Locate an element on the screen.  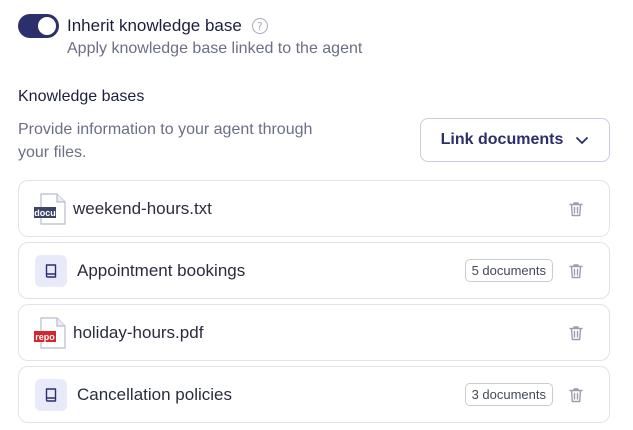
item-name: weekend-hours.txt is located at coordinates (142, 208).